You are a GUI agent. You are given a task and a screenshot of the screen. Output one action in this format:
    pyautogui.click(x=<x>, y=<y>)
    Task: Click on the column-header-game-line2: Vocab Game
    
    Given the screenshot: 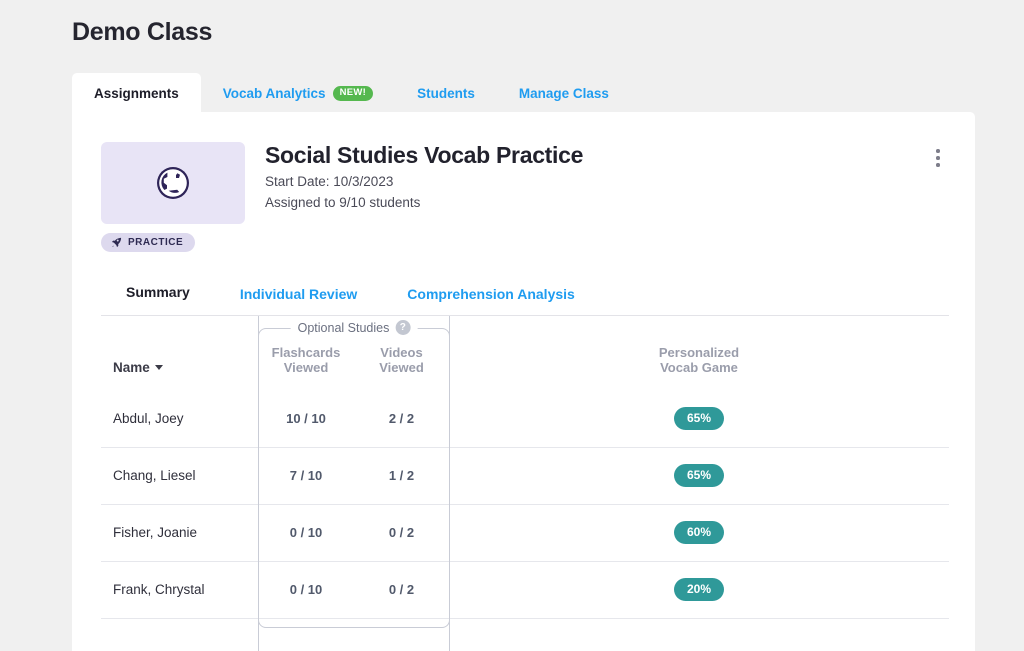 What is the action you would take?
    pyautogui.click(x=699, y=368)
    